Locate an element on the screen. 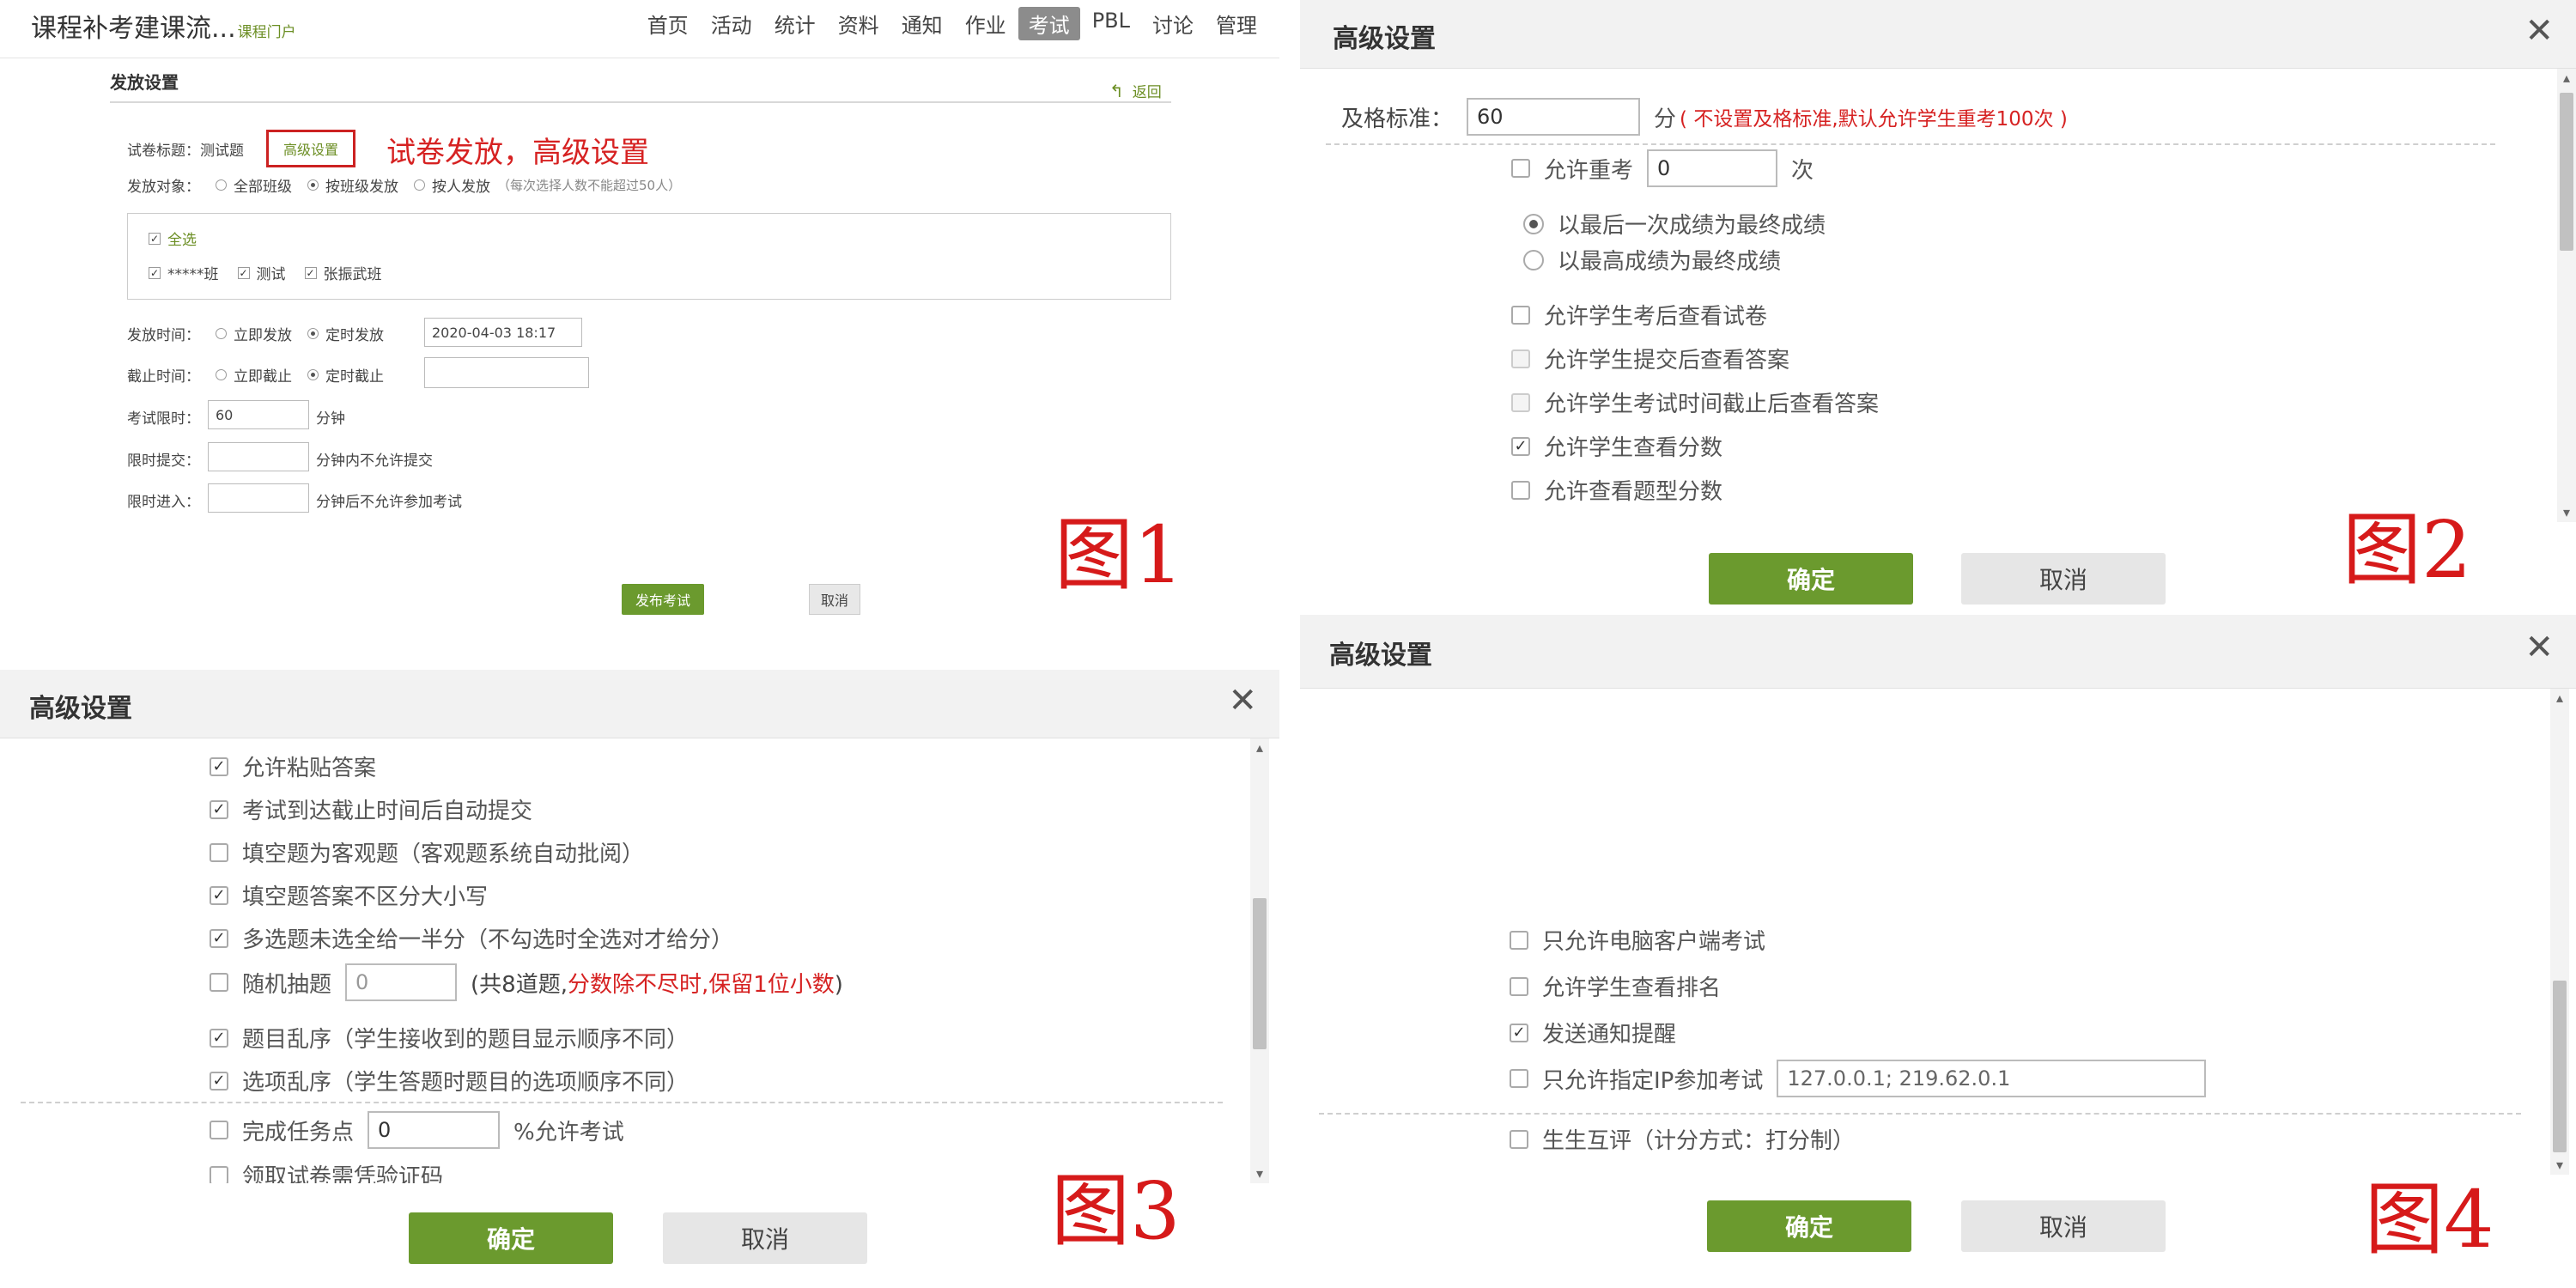  class-item: ✓ 测试 is located at coordinates (261, 272).